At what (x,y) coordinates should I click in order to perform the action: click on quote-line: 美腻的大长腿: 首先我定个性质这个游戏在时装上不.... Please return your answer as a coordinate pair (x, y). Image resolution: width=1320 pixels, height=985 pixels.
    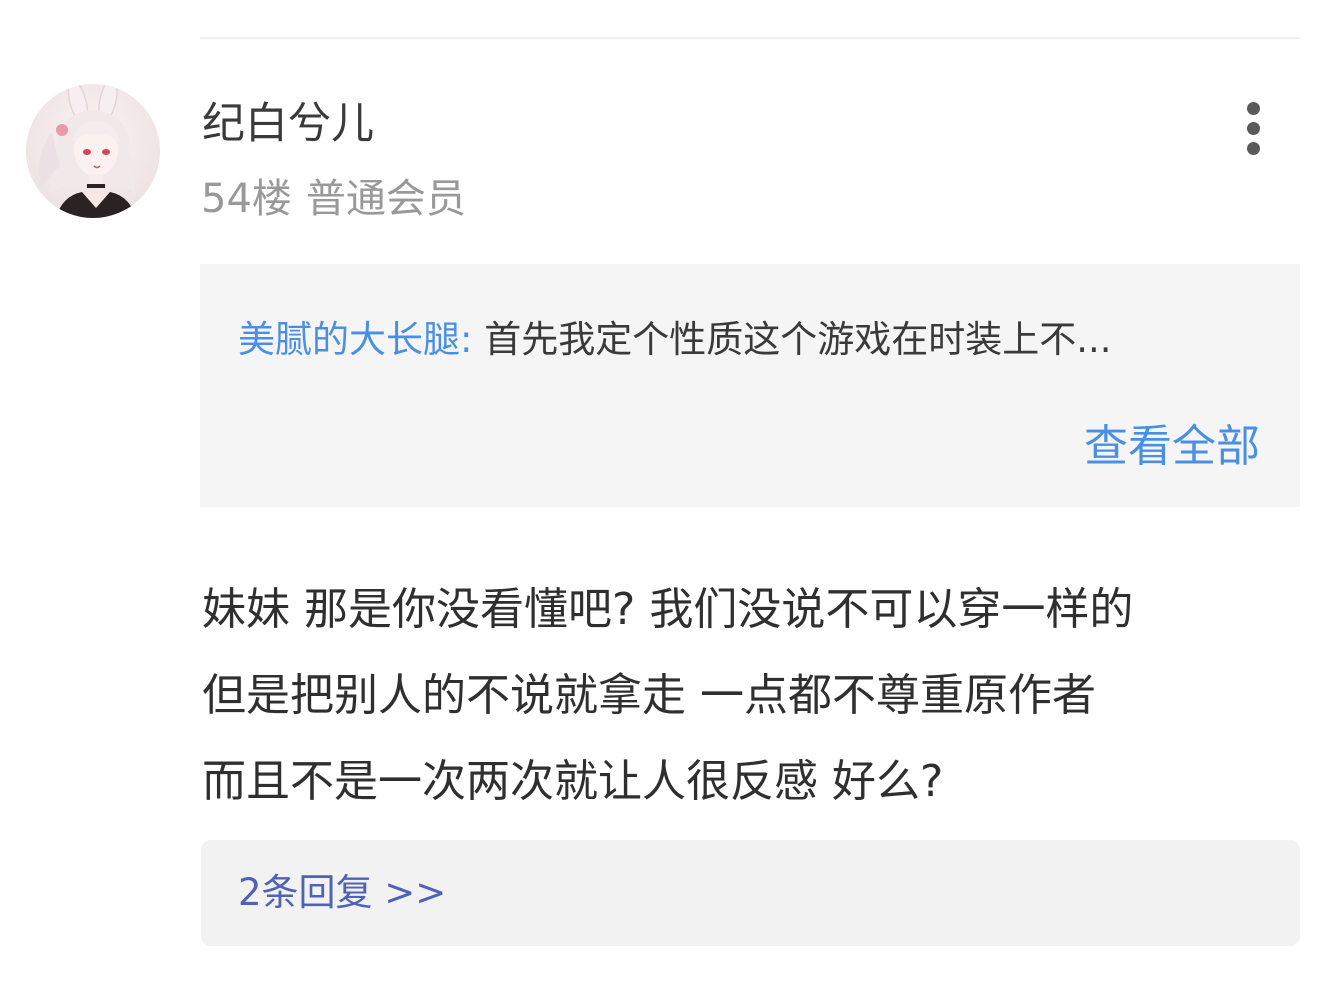
    Looking at the image, I should click on (675, 340).